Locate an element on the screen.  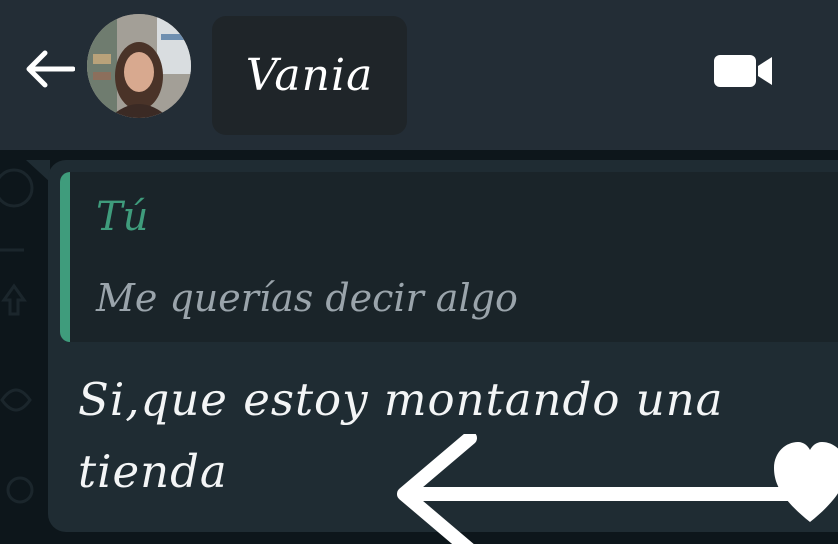
heart-icon is located at coordinates (806, 482).